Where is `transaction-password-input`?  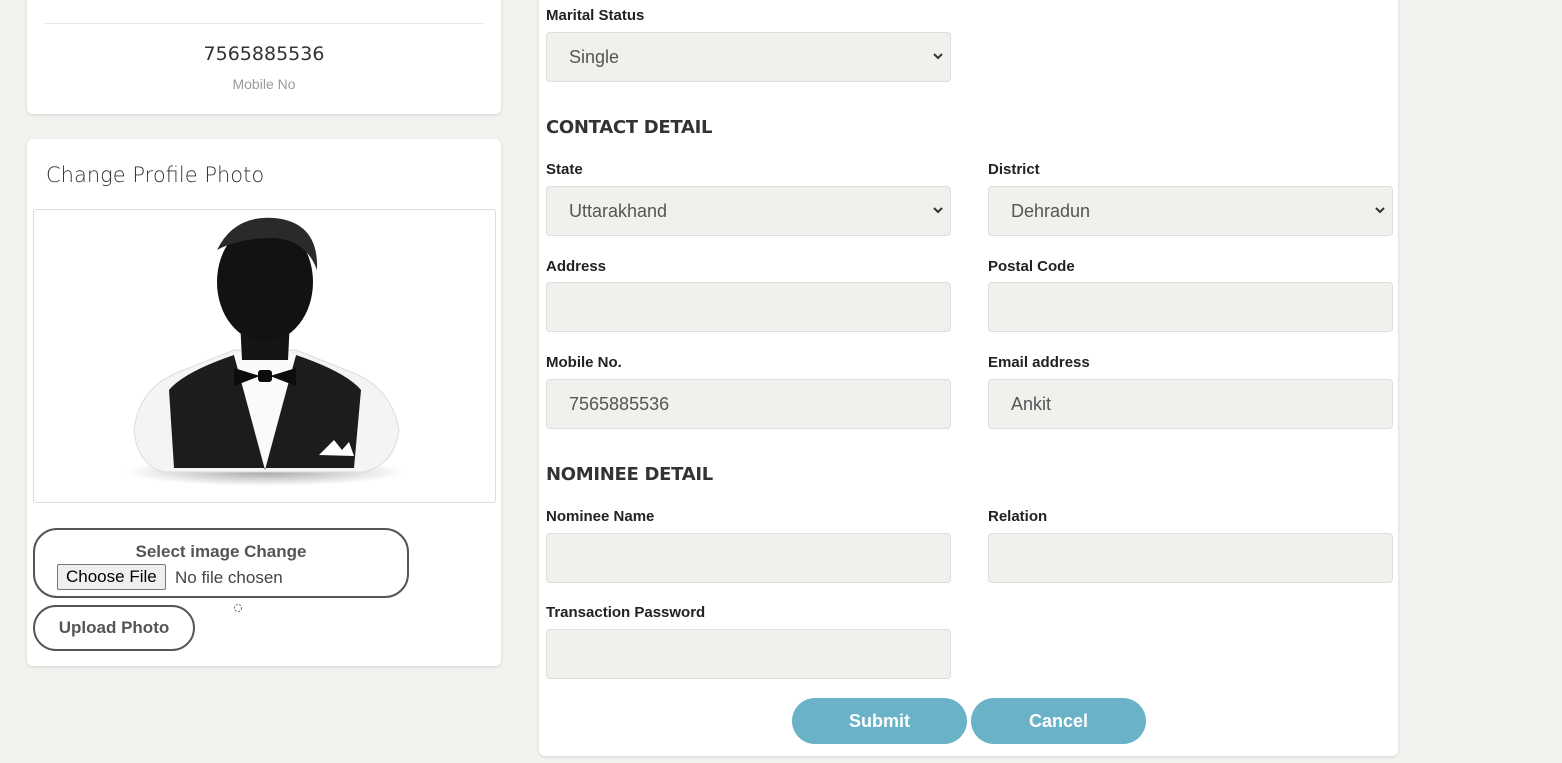 transaction-password-input is located at coordinates (748, 654).